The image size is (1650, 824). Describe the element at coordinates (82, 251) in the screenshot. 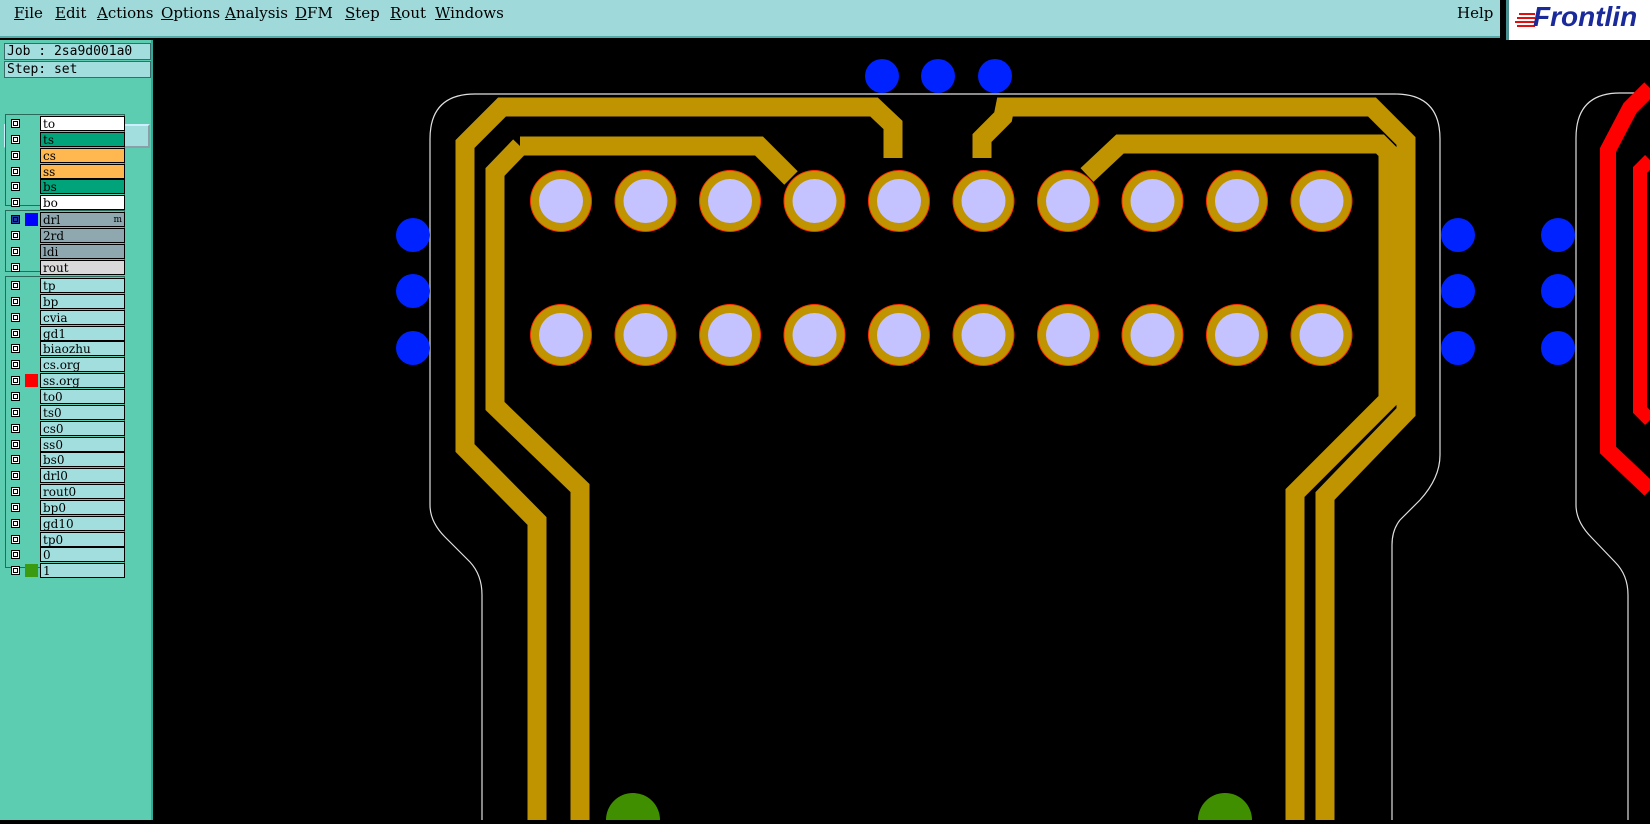

I see `layer-name: ldi` at that location.